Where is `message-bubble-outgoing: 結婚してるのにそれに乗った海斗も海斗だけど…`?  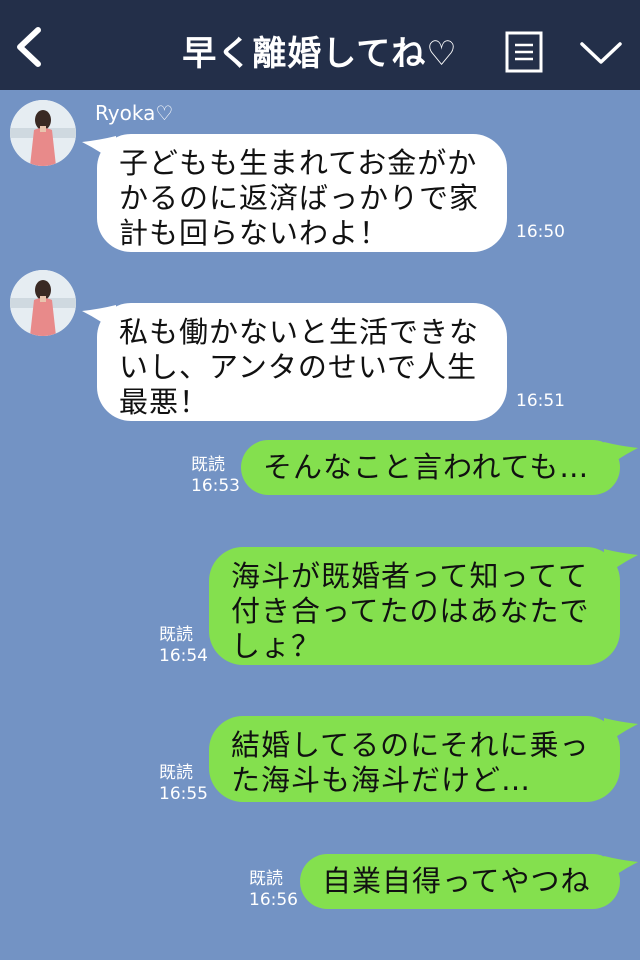
message-bubble-outgoing: 結婚してるのにそれに乗った海斗も海斗だけど… is located at coordinates (414, 759).